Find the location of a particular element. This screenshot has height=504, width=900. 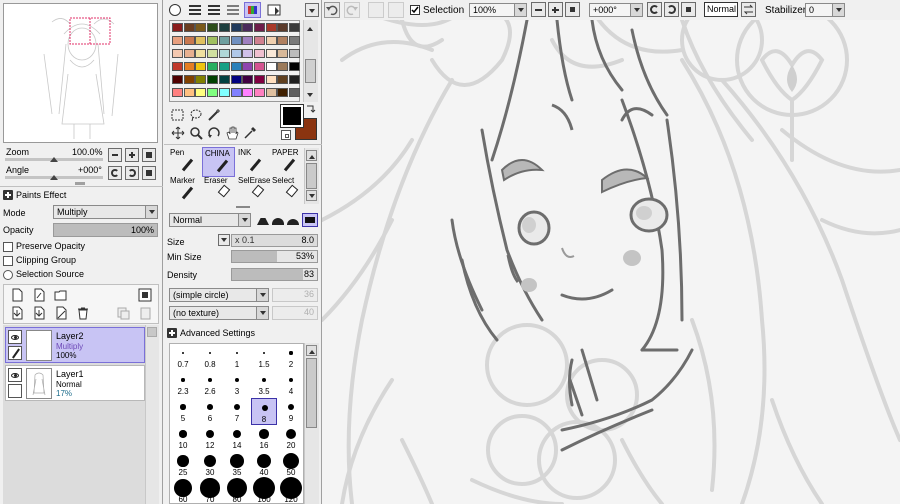

brush-size-cell: 12 is located at coordinates (210, 438).